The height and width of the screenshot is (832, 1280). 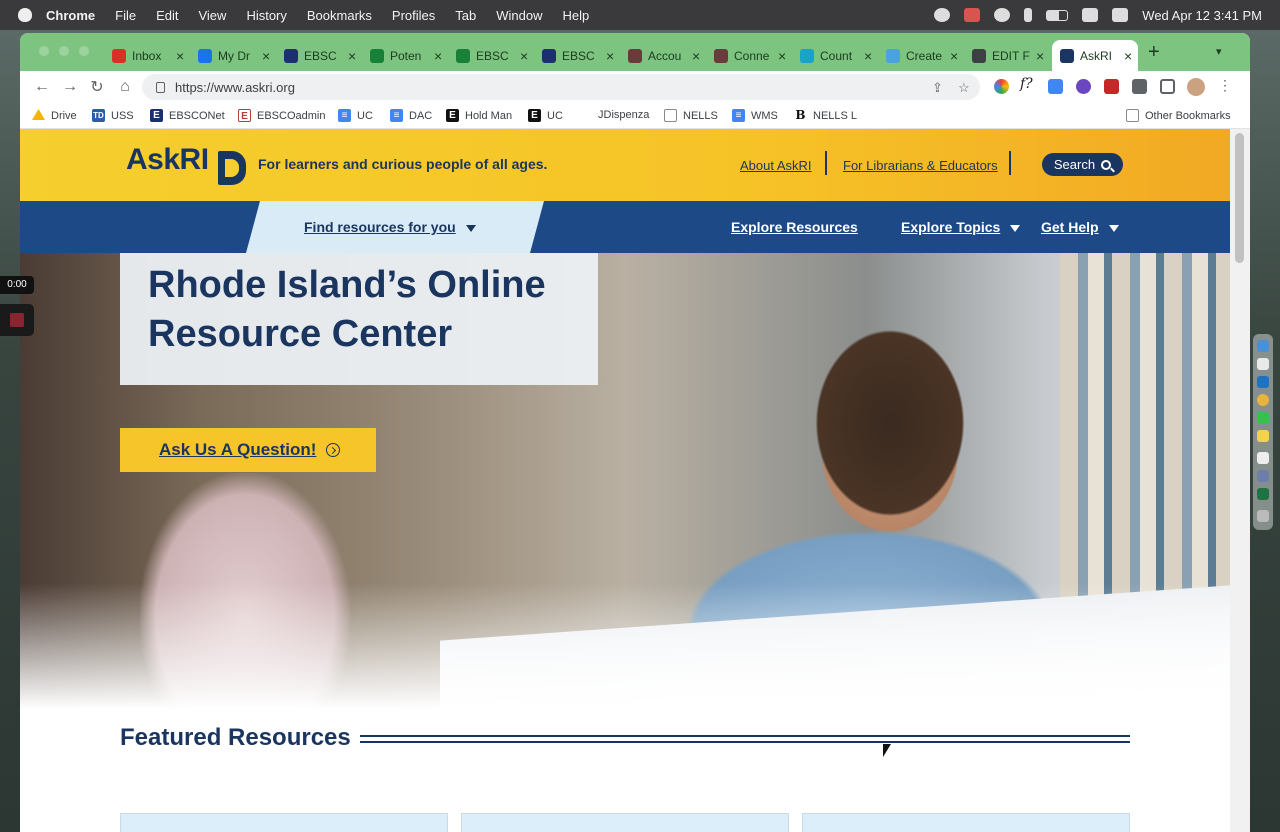 I want to click on extension-burst-icon, so click(x=1083, y=86).